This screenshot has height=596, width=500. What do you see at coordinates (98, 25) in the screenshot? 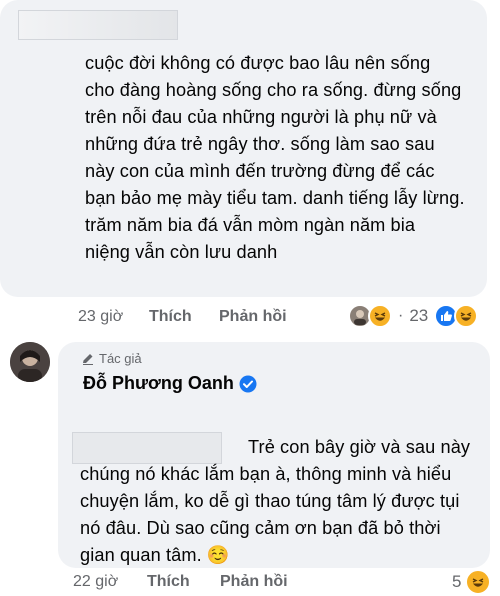
I see `redacted-author-name` at bounding box center [98, 25].